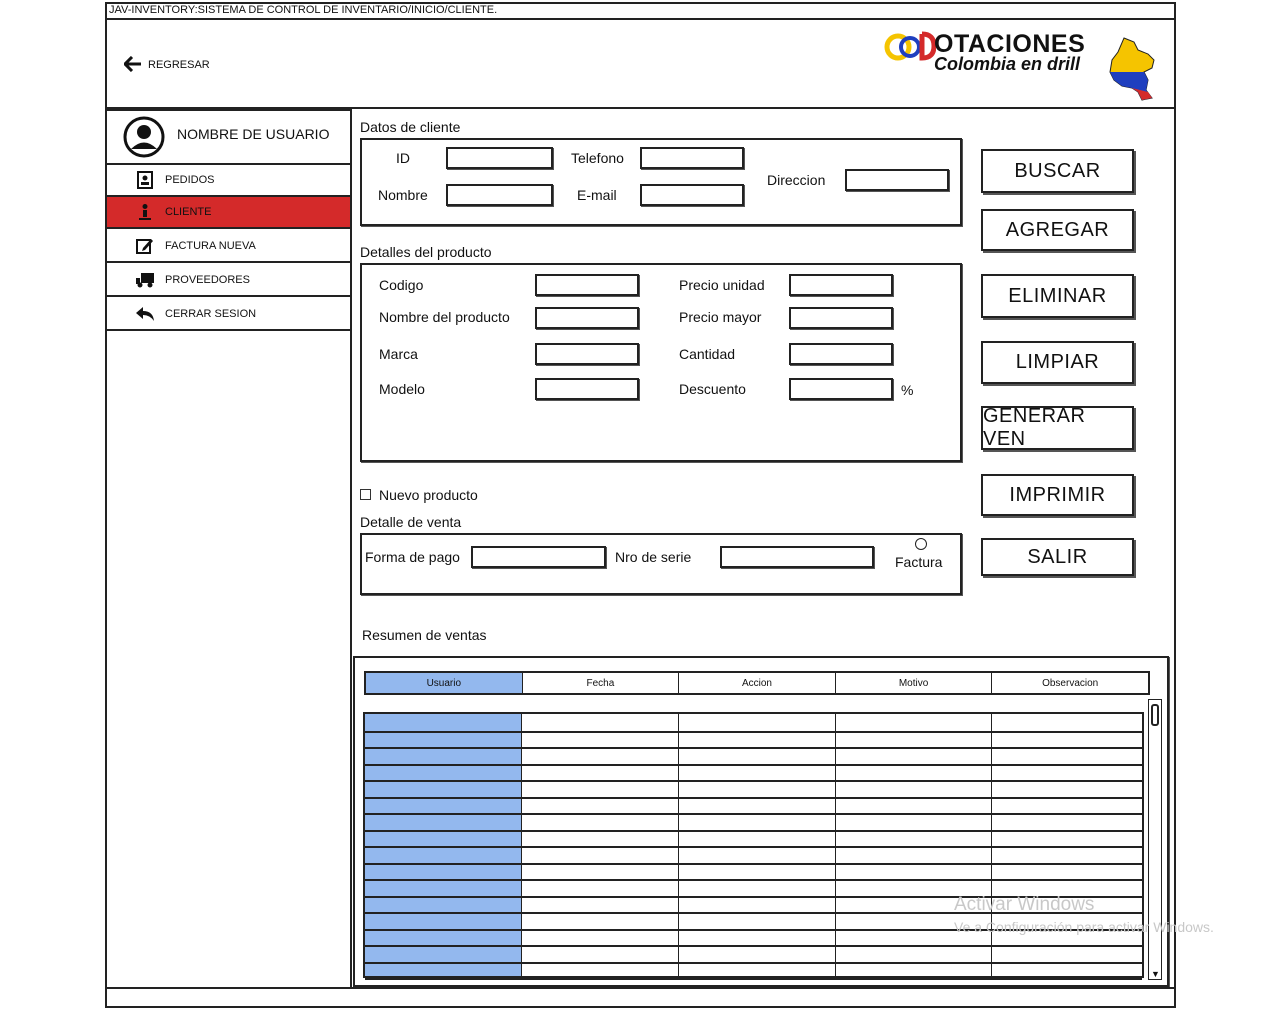  Describe the element at coordinates (365, 494) in the screenshot. I see `nuevo-producto-checkbox` at that location.